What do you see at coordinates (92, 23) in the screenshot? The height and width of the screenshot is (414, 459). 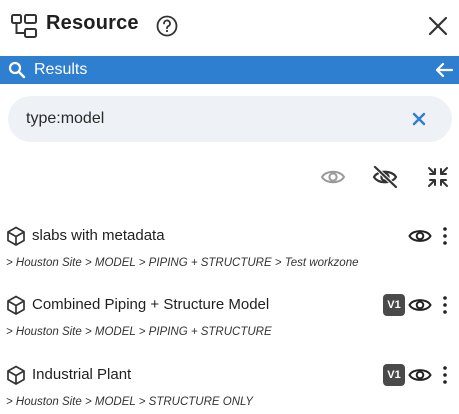 I see `page-title: Resource` at bounding box center [92, 23].